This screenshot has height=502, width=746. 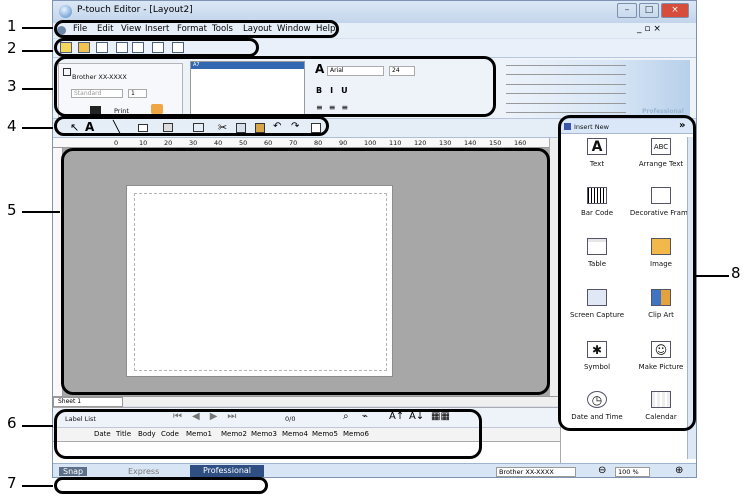 What do you see at coordinates (116, 143) in the screenshot?
I see `ruler-mark: 0` at bounding box center [116, 143].